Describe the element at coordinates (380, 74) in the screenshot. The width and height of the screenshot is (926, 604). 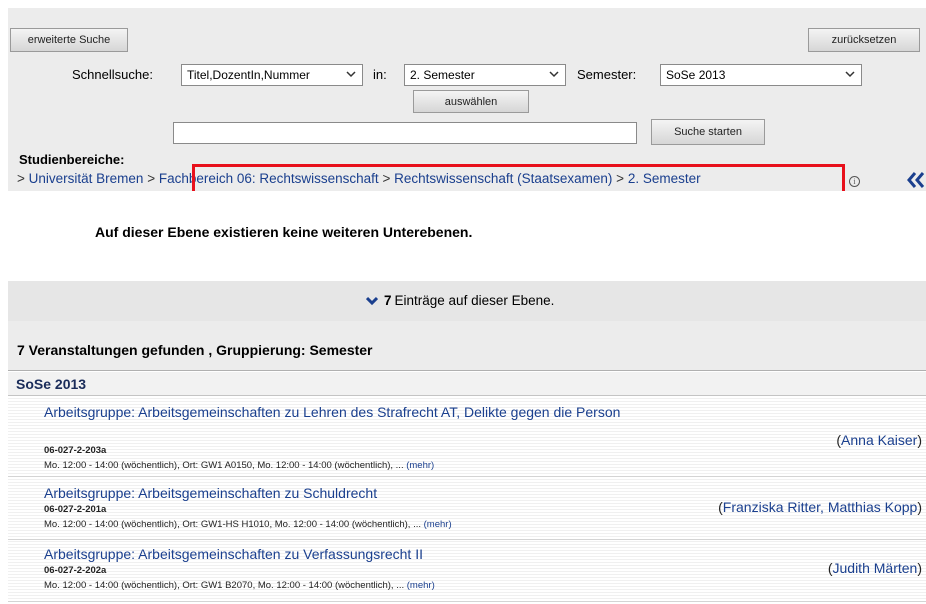
I see `in-label: in:` at that location.